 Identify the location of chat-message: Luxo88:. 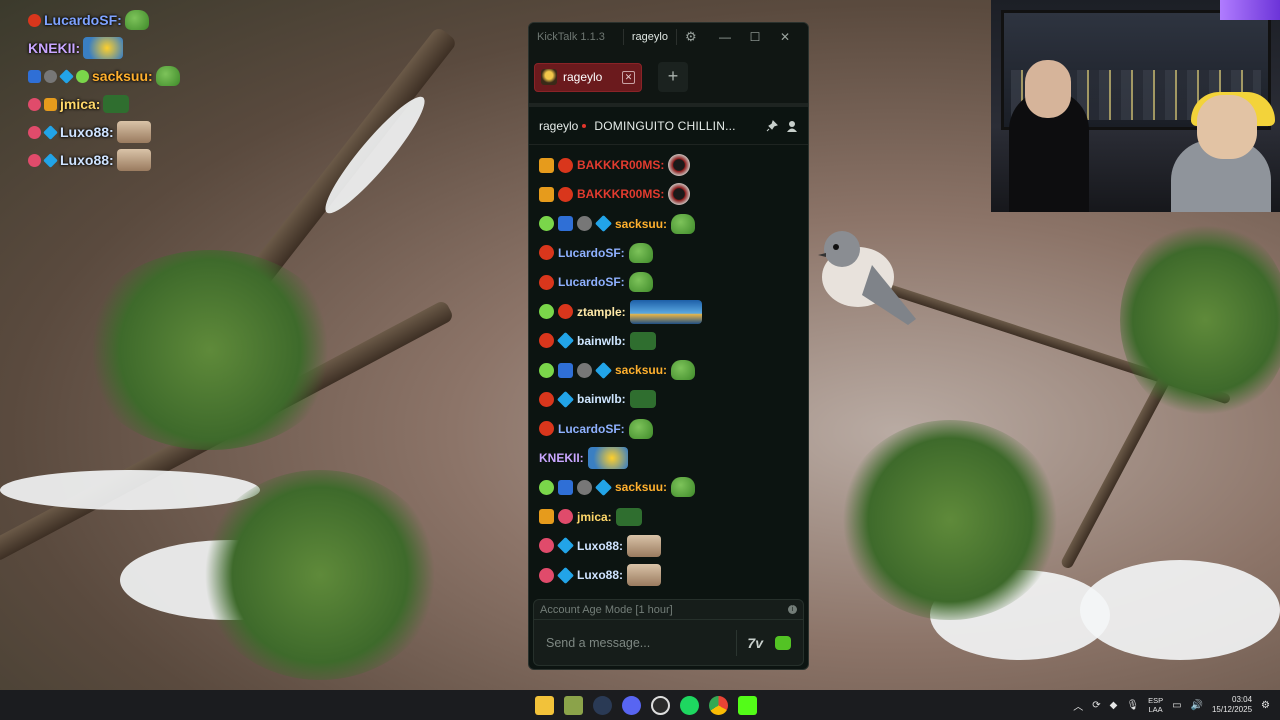
(600, 546).